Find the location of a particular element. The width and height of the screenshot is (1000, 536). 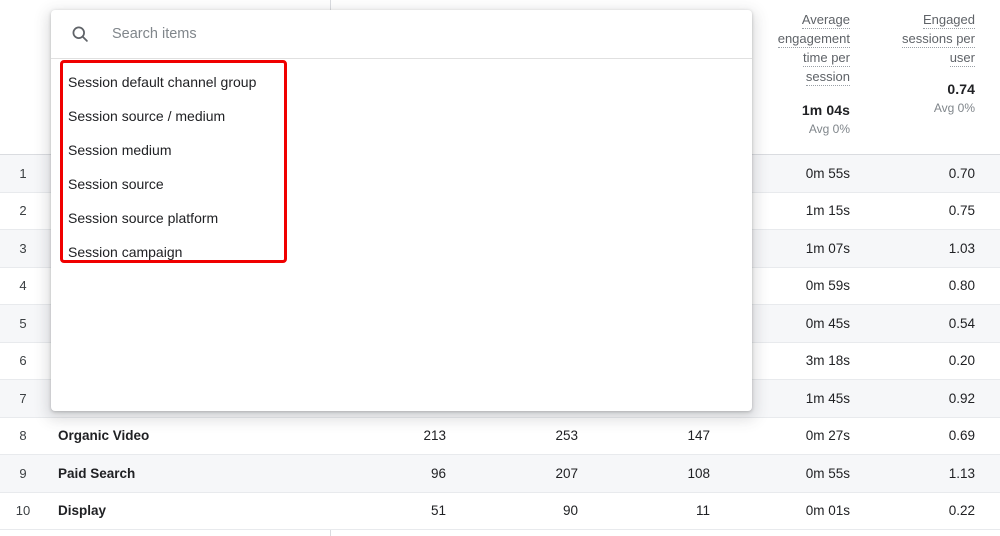

dimension-item-label: Session source is located at coordinates (116, 184).